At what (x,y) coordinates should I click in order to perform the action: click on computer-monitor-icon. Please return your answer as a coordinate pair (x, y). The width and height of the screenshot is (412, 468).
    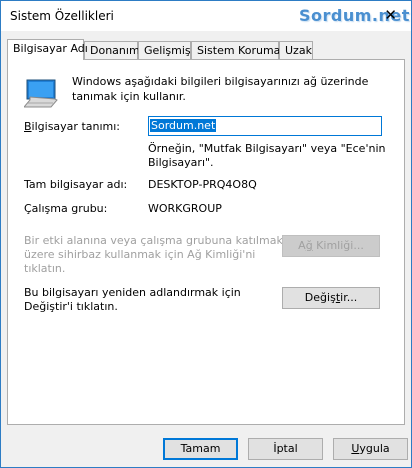
    Looking at the image, I should click on (41, 93).